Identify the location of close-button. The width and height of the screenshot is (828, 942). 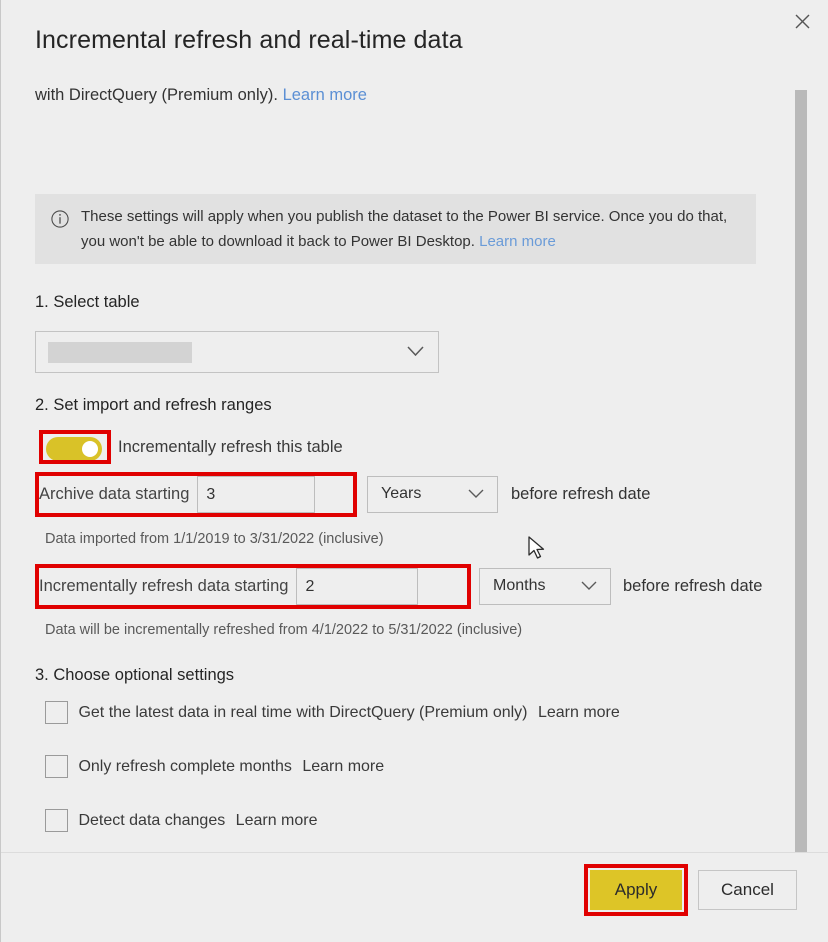
(802, 21).